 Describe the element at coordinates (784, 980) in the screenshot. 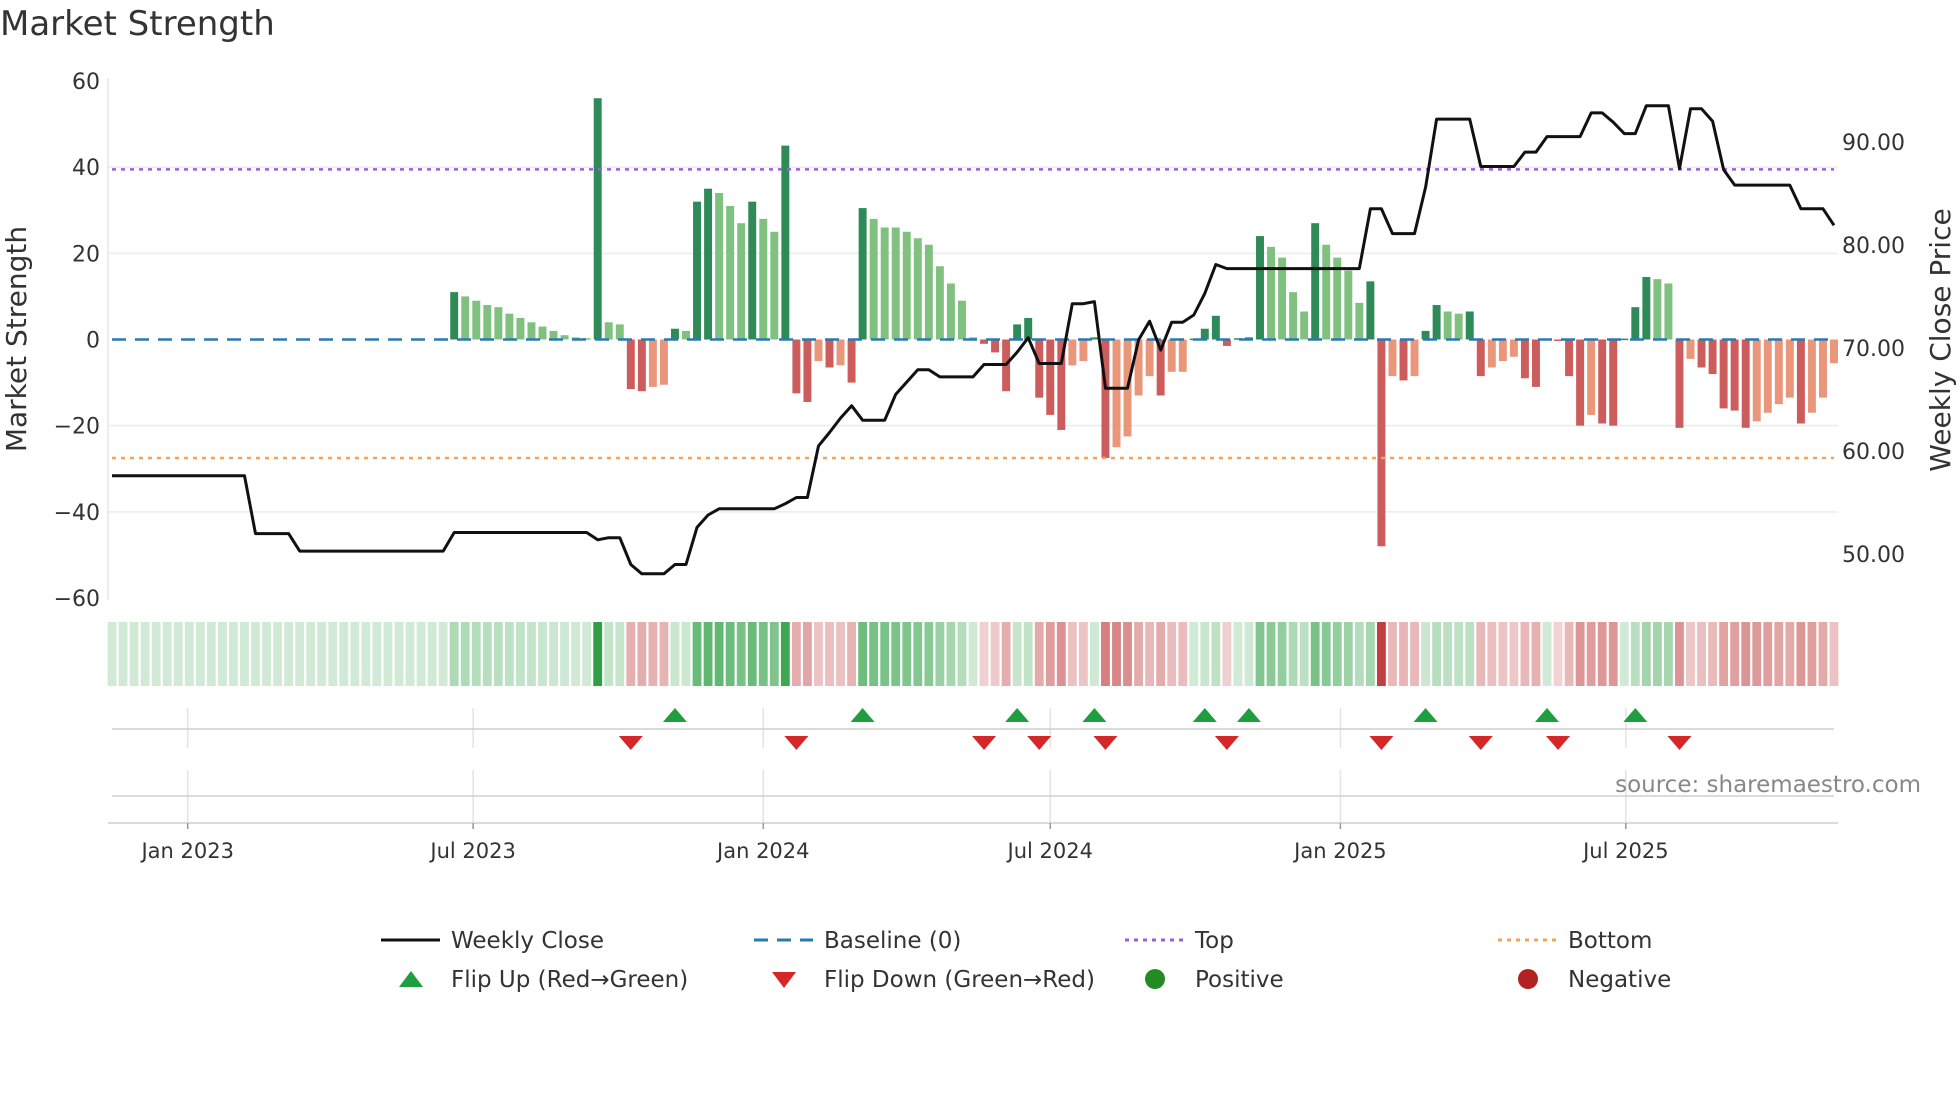

I see `legend-flip-down-icon` at that location.